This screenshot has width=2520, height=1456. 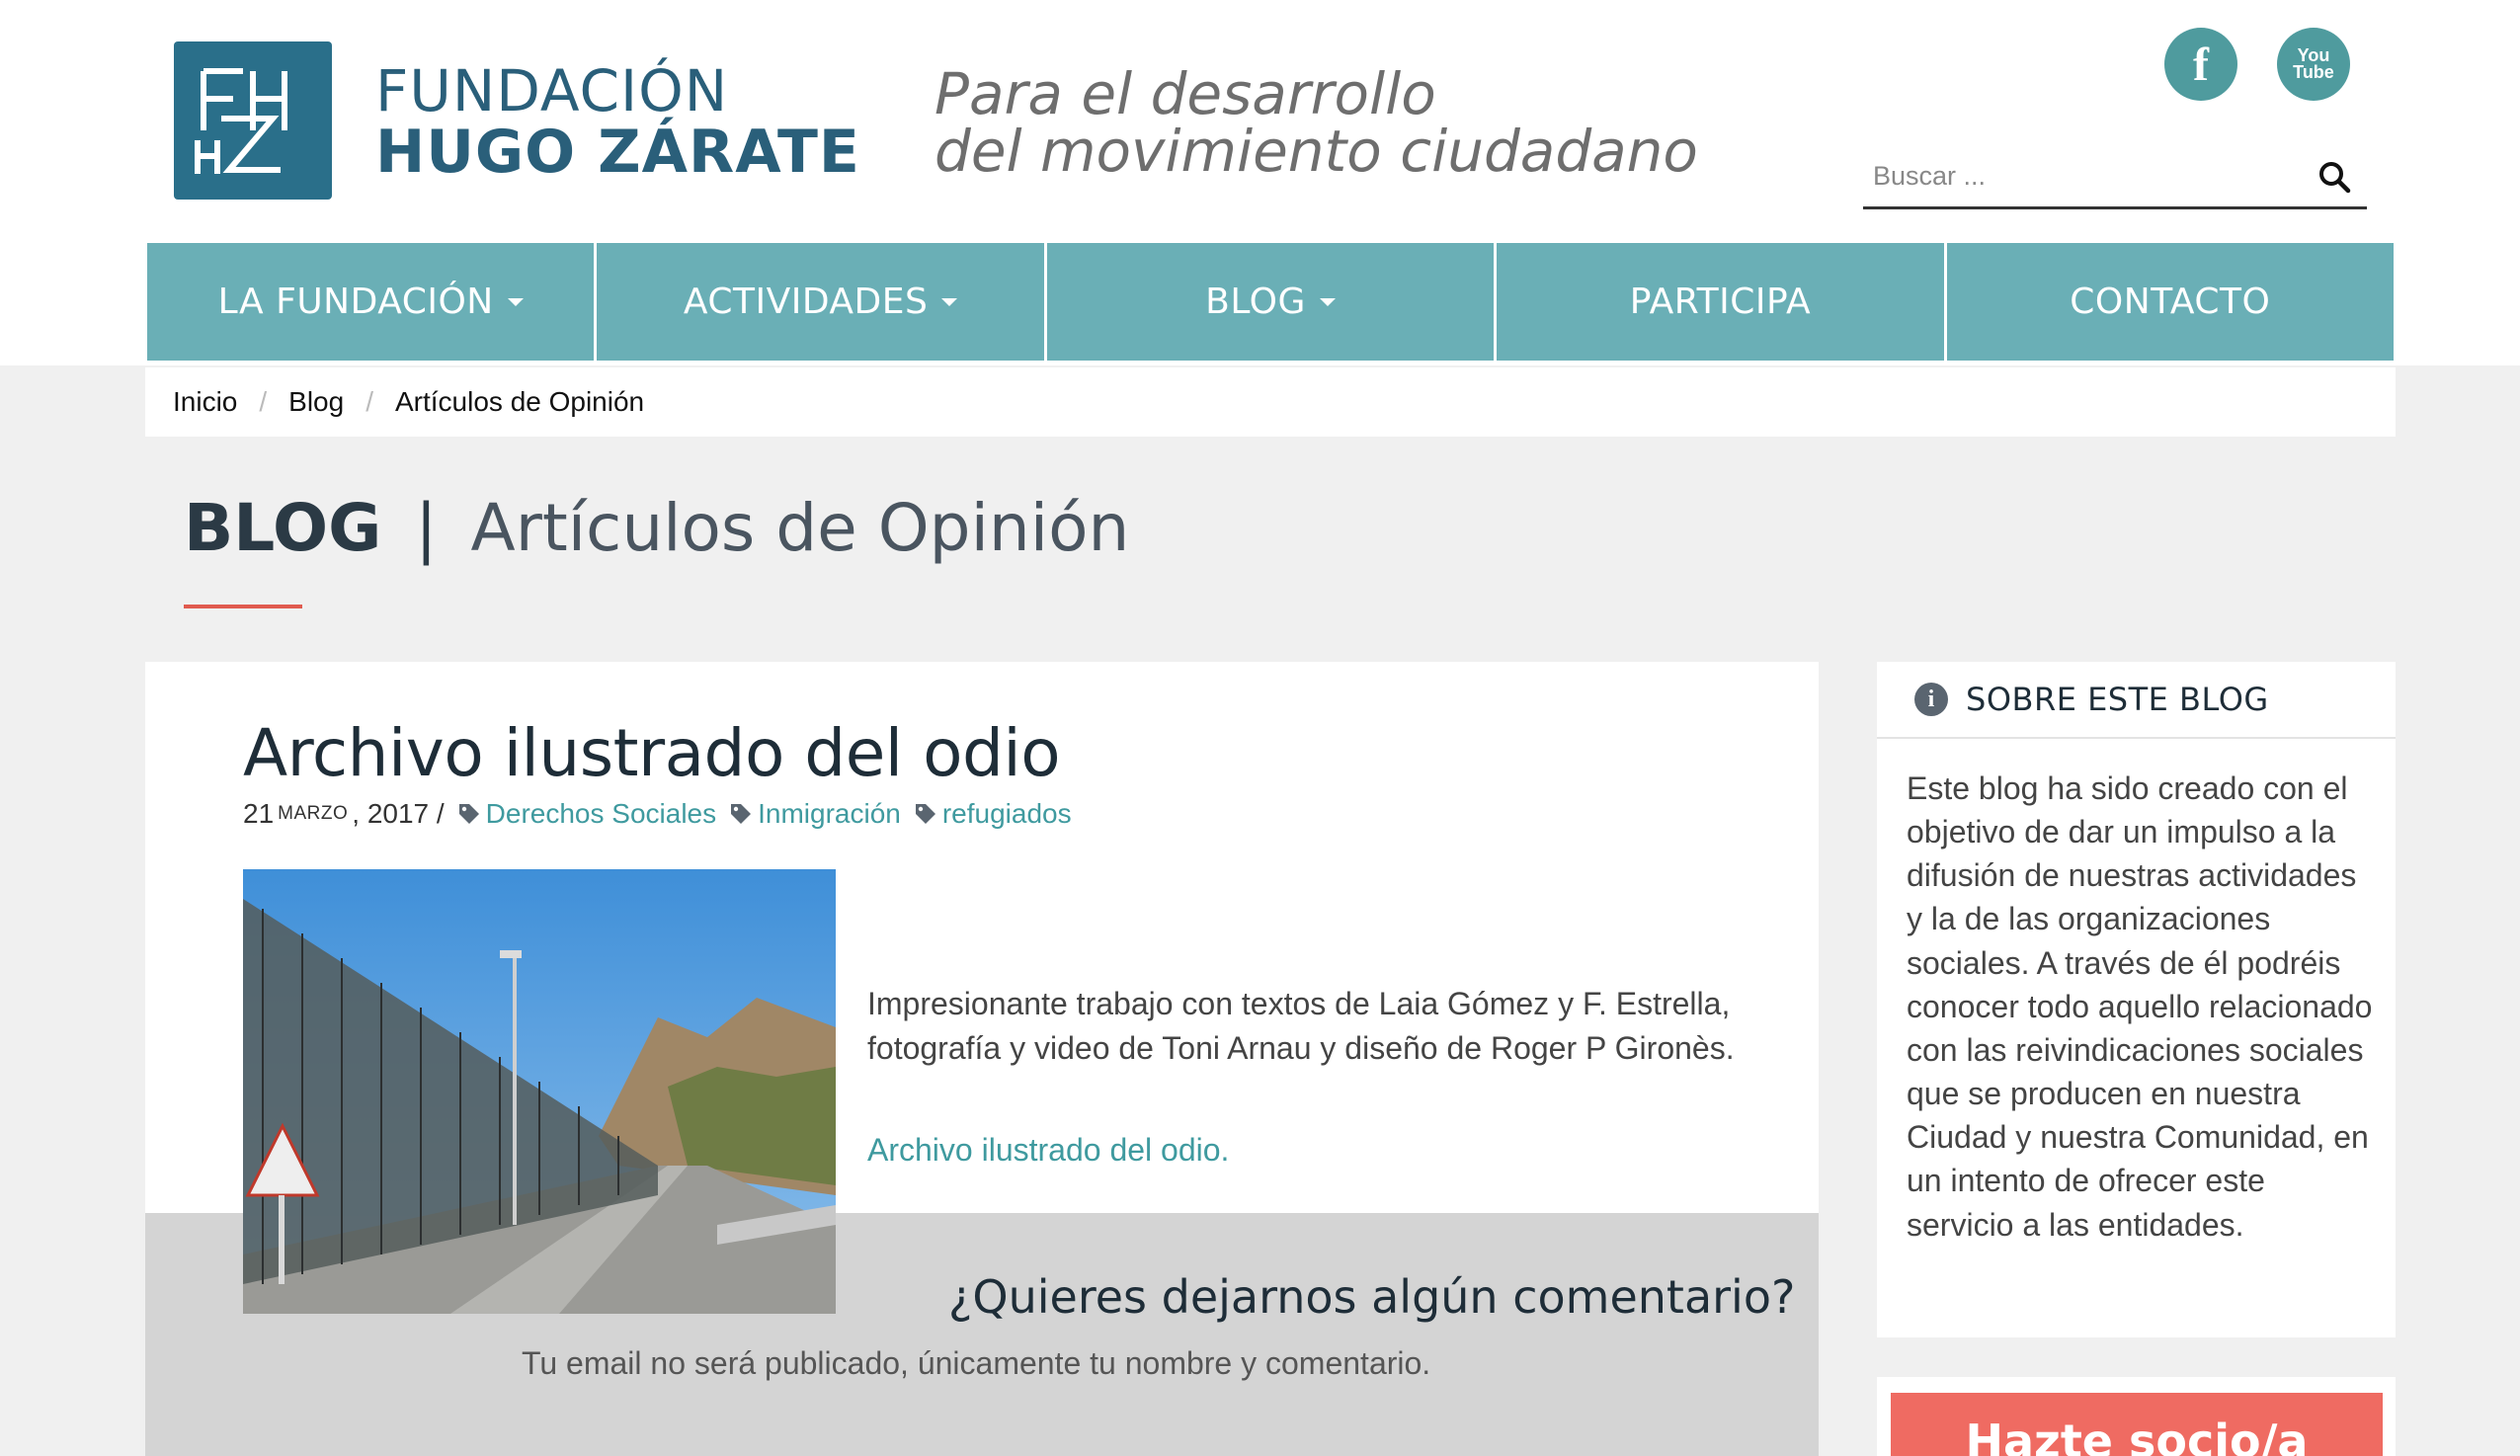 What do you see at coordinates (652, 753) in the screenshot?
I see `article-title: Archivo ilustrado del odio` at bounding box center [652, 753].